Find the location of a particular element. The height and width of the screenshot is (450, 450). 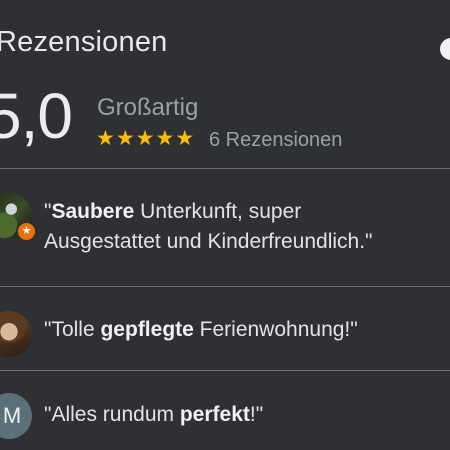

avatar is located at coordinates (16, 334).